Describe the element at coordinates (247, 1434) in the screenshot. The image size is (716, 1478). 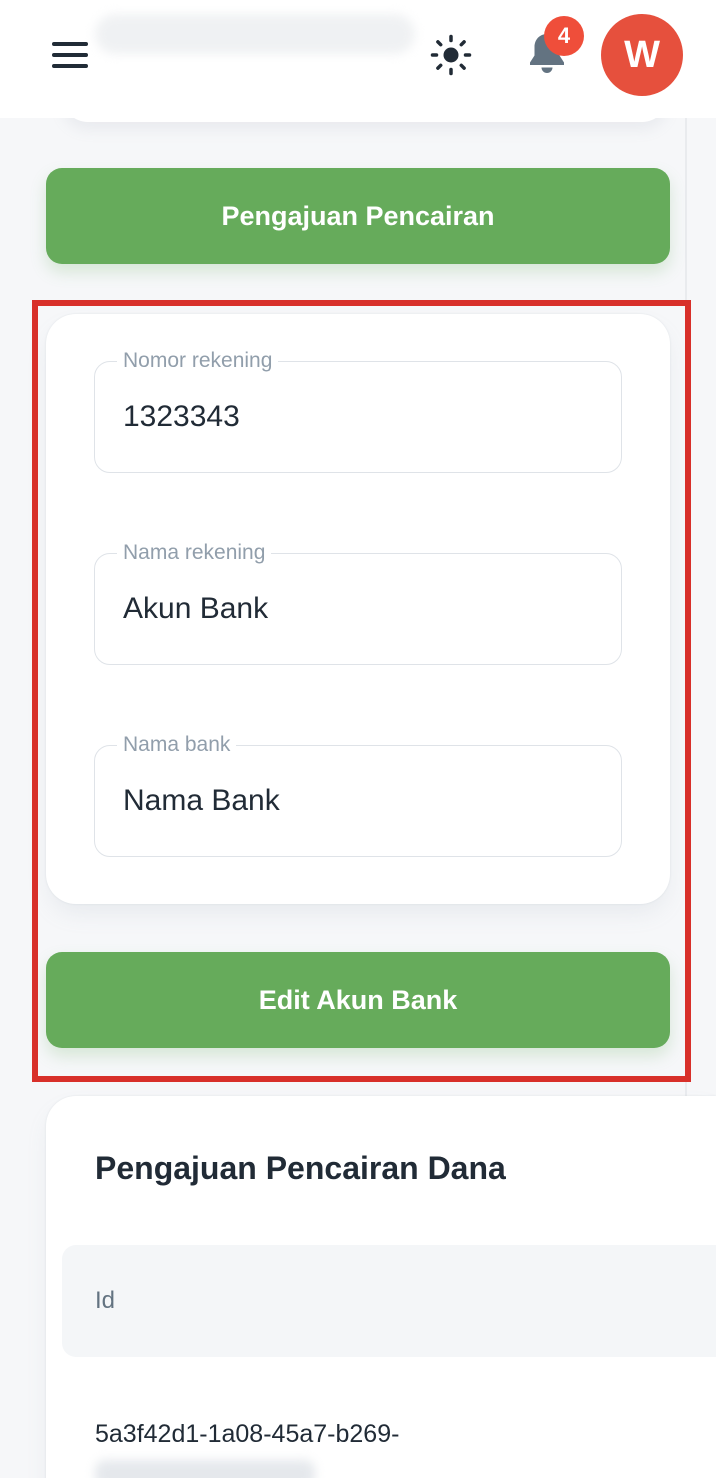
I see `table-cell-id: 5a3f42d1-1a08-45a7-b269-` at that location.